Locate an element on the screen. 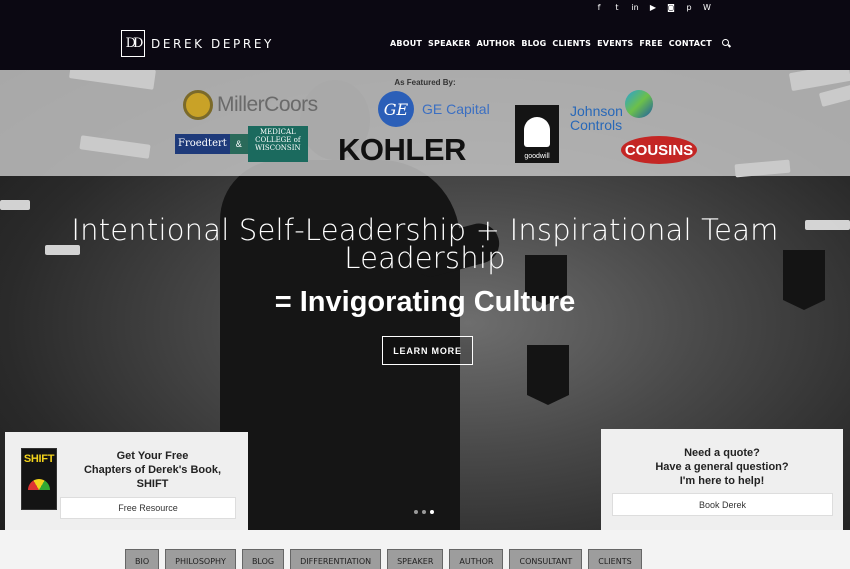 The height and width of the screenshot is (569, 850). site-logo: DD DEREK DEPREY is located at coordinates (197, 43).